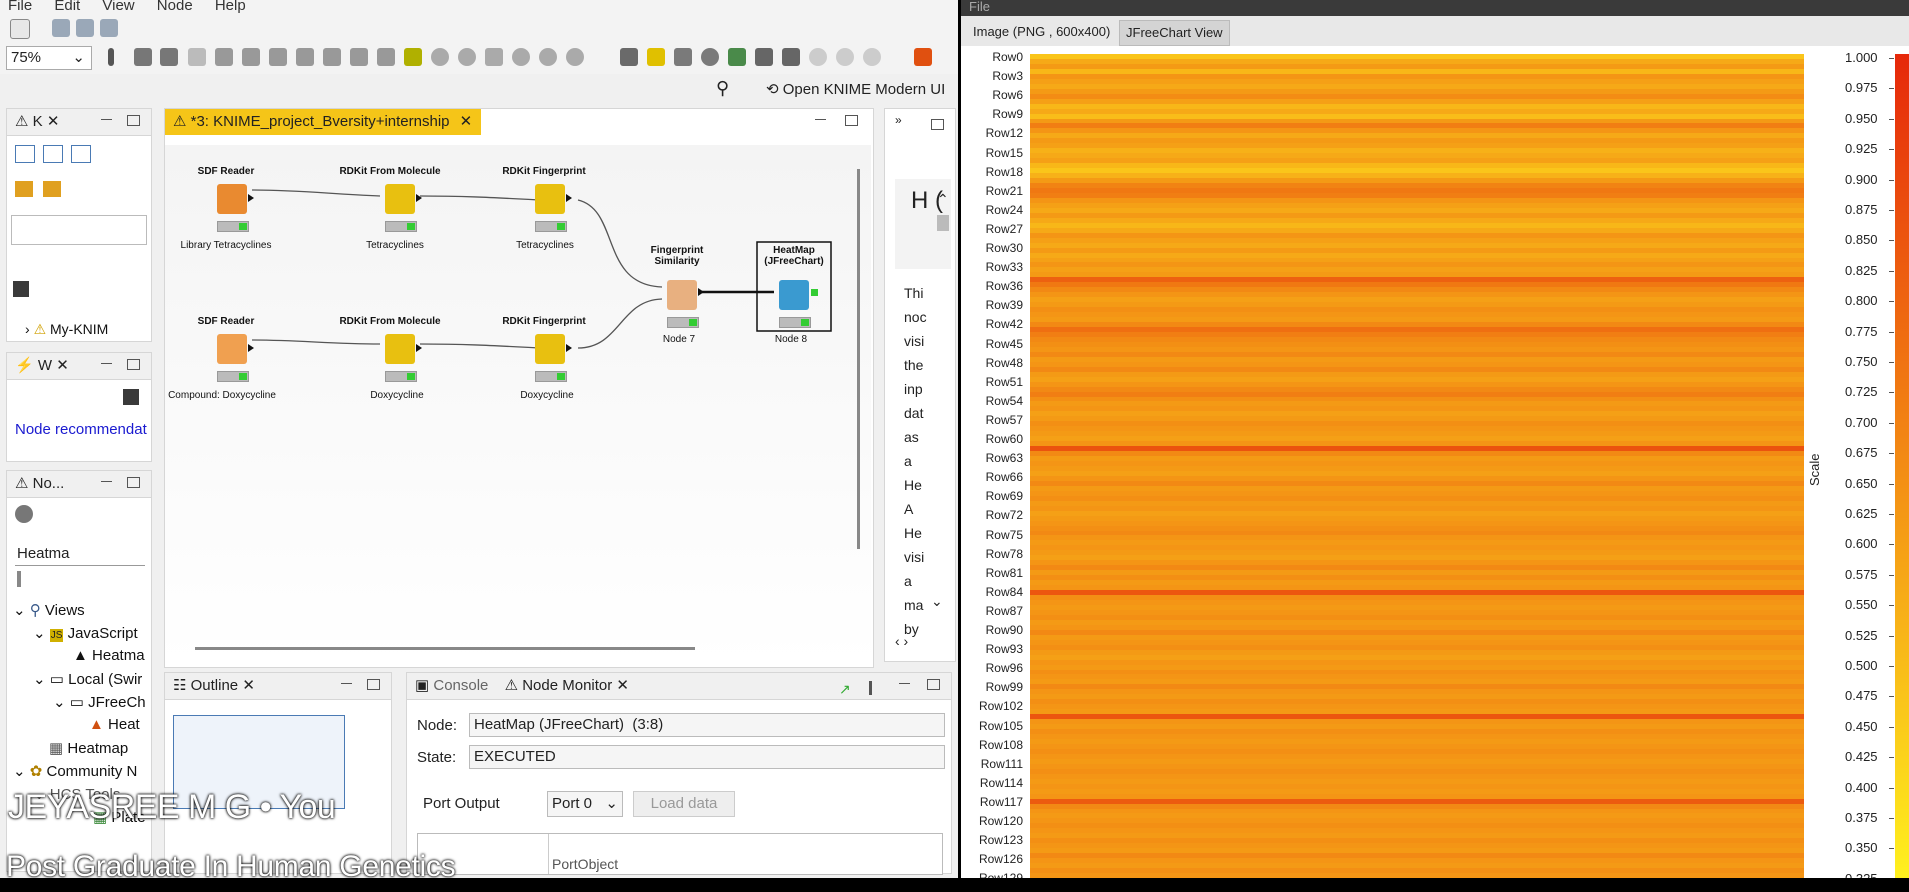  I want to click on outline-tab: ☷ Outline ✕, so click(278, 686).